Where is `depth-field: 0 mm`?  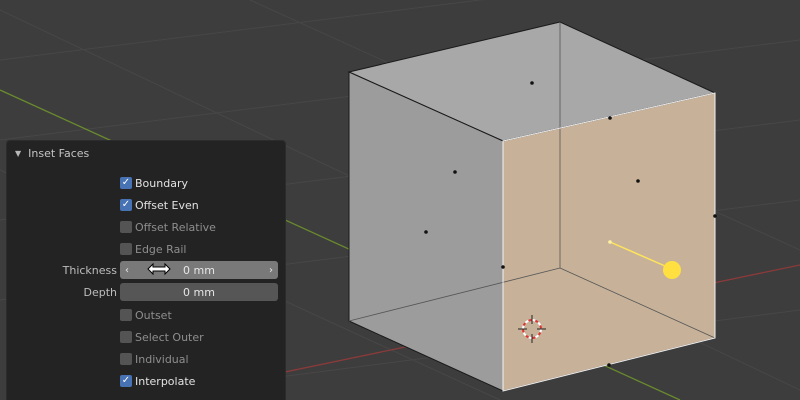 depth-field: 0 mm is located at coordinates (199, 292).